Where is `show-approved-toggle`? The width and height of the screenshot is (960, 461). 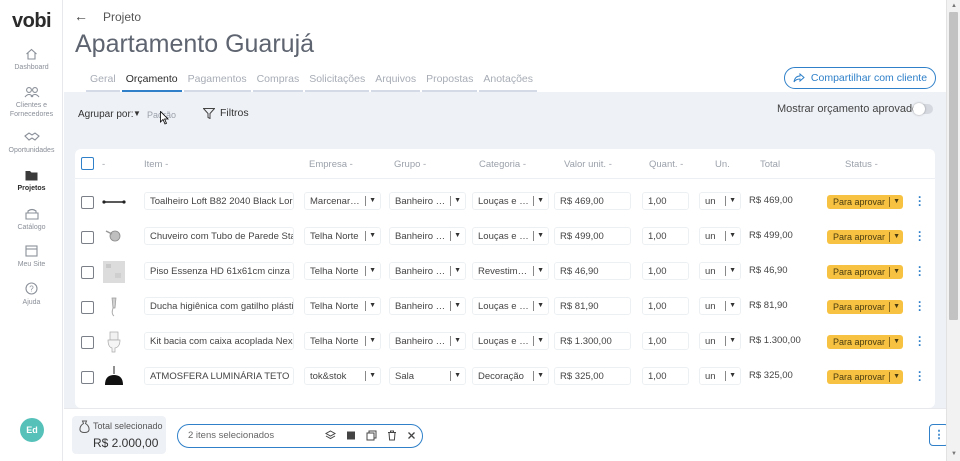 show-approved-toggle is located at coordinates (923, 109).